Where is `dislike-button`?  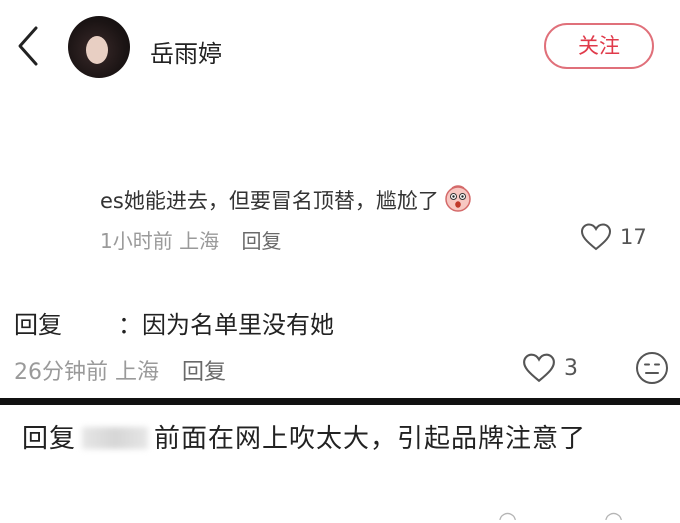 dislike-button is located at coordinates (652, 368).